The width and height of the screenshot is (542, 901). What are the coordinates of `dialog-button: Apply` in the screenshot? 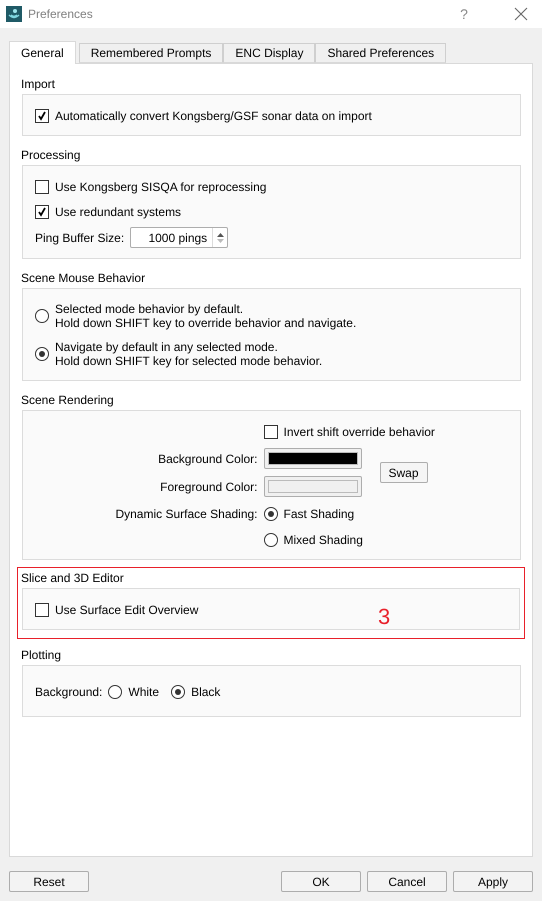 It's located at (493, 881).